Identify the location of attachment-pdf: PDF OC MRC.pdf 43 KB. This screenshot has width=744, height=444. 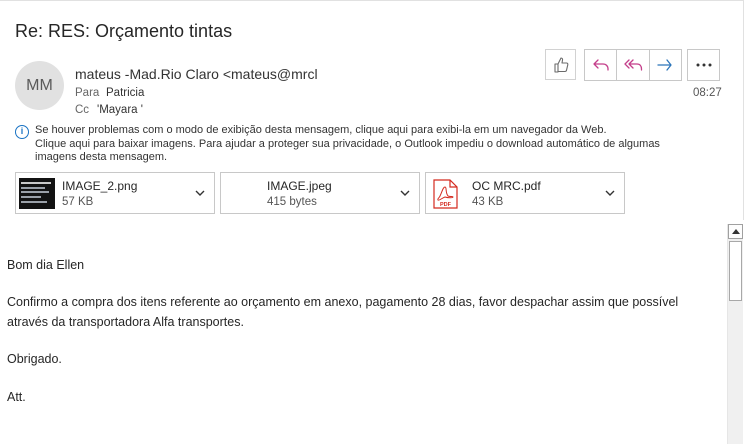
(525, 193).